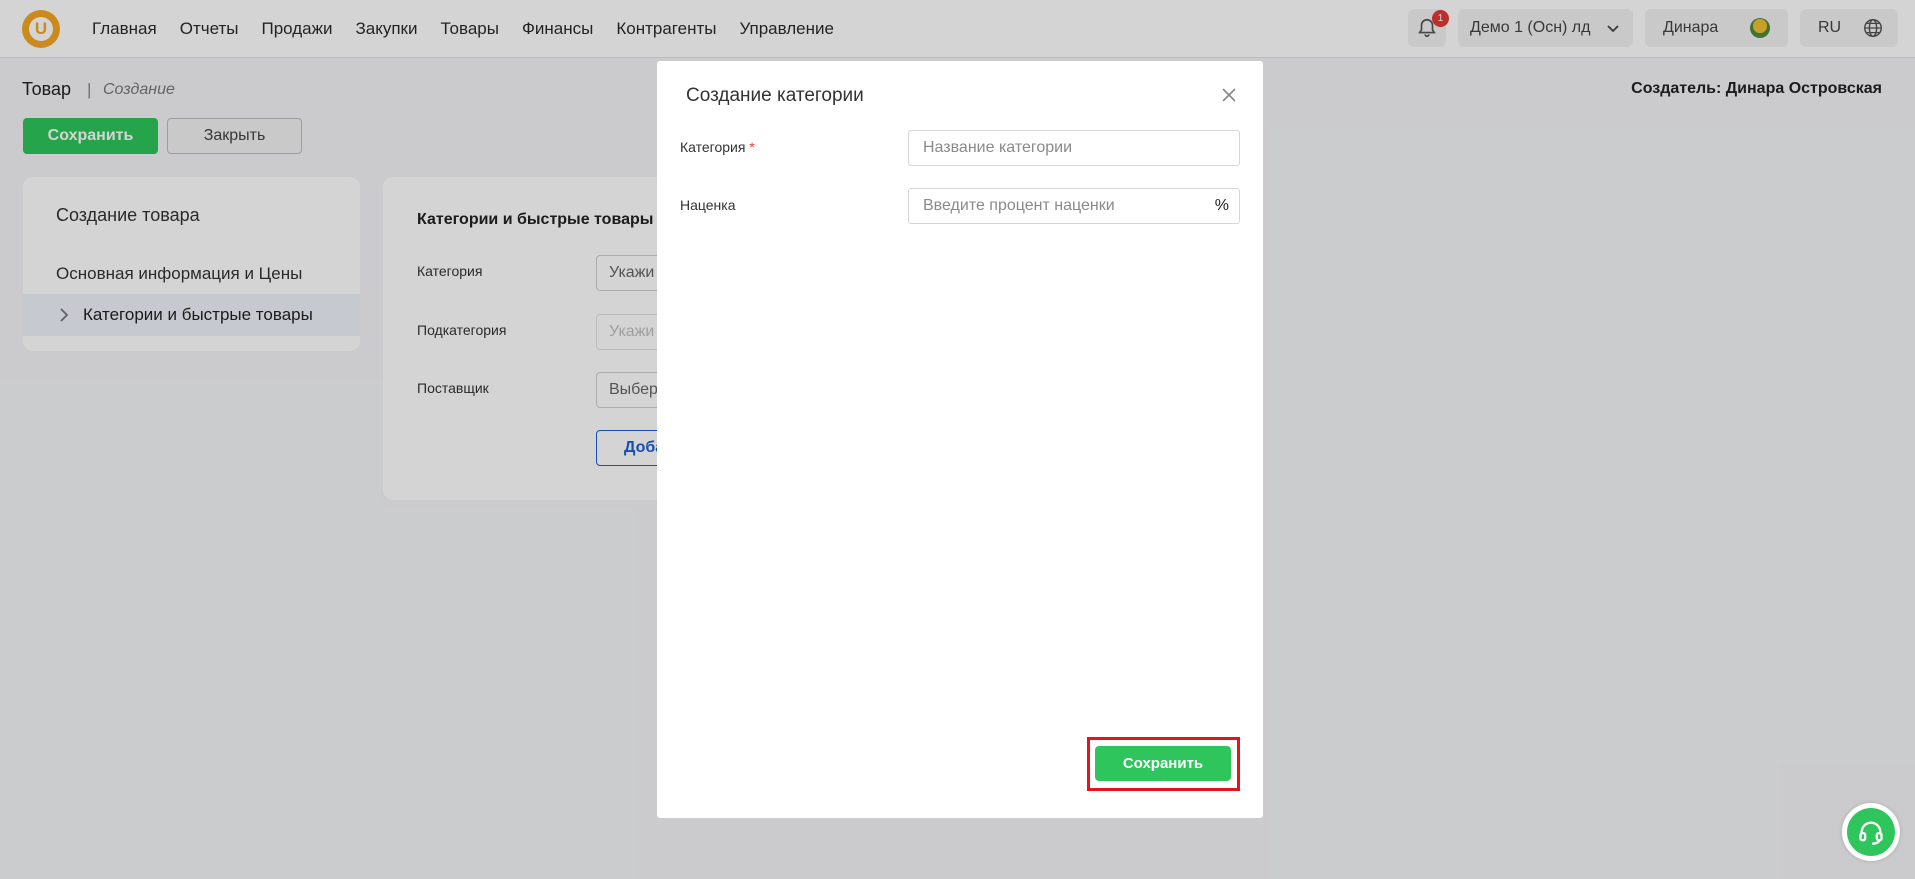 Image resolution: width=1915 pixels, height=879 pixels. What do you see at coordinates (1019, 205) in the screenshot?
I see `markup-placeholder: Введите процент наценки` at bounding box center [1019, 205].